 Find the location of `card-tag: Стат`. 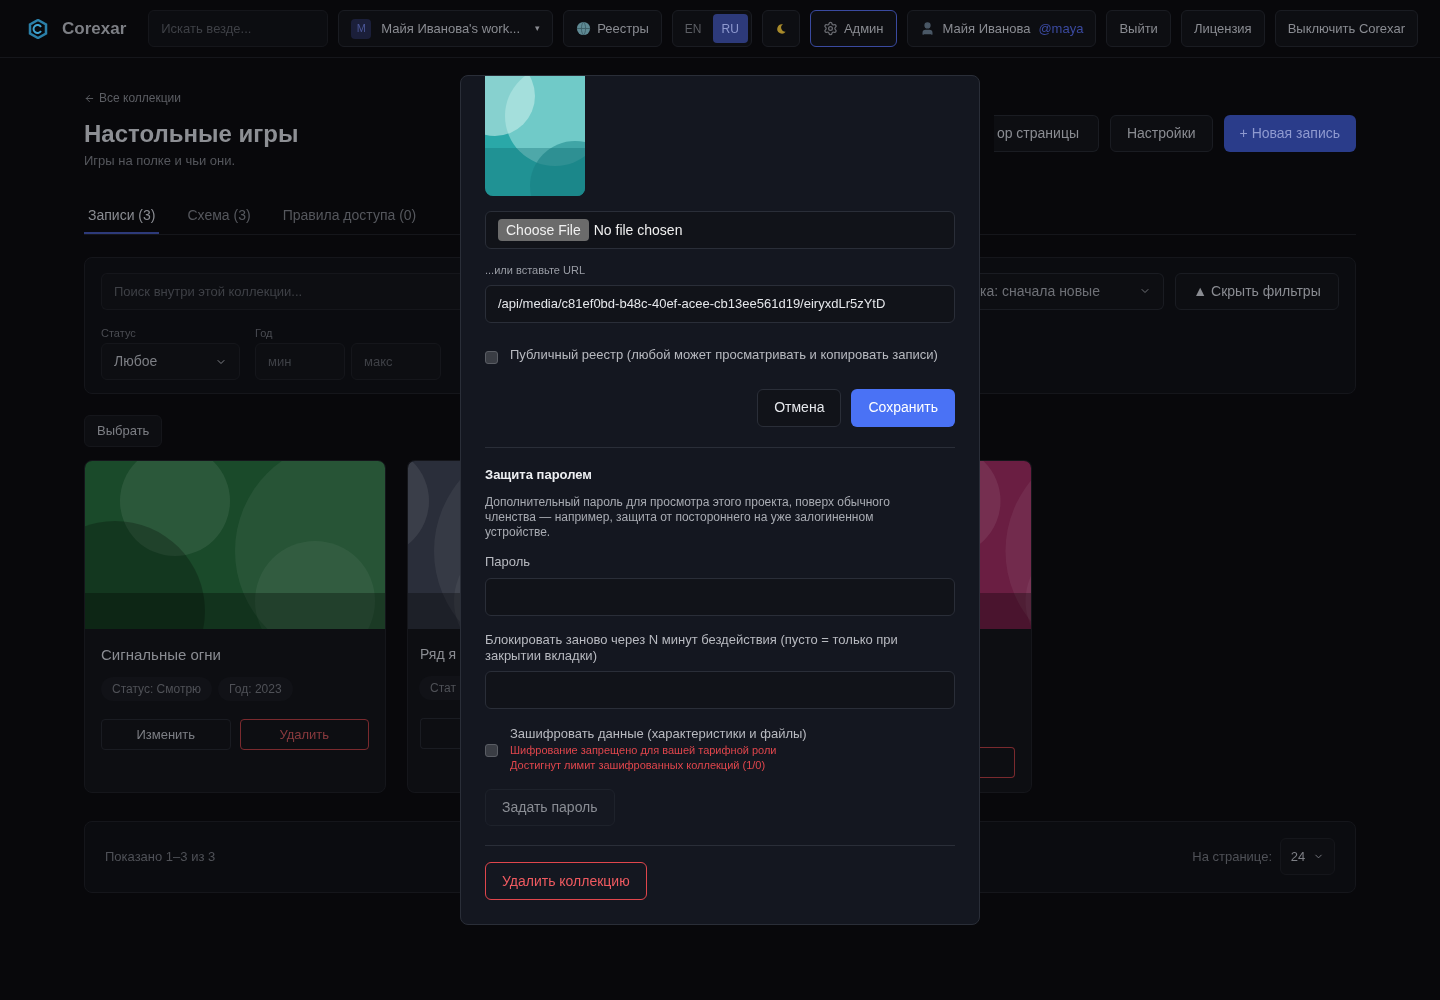

card-tag: Стат is located at coordinates (439, 687).